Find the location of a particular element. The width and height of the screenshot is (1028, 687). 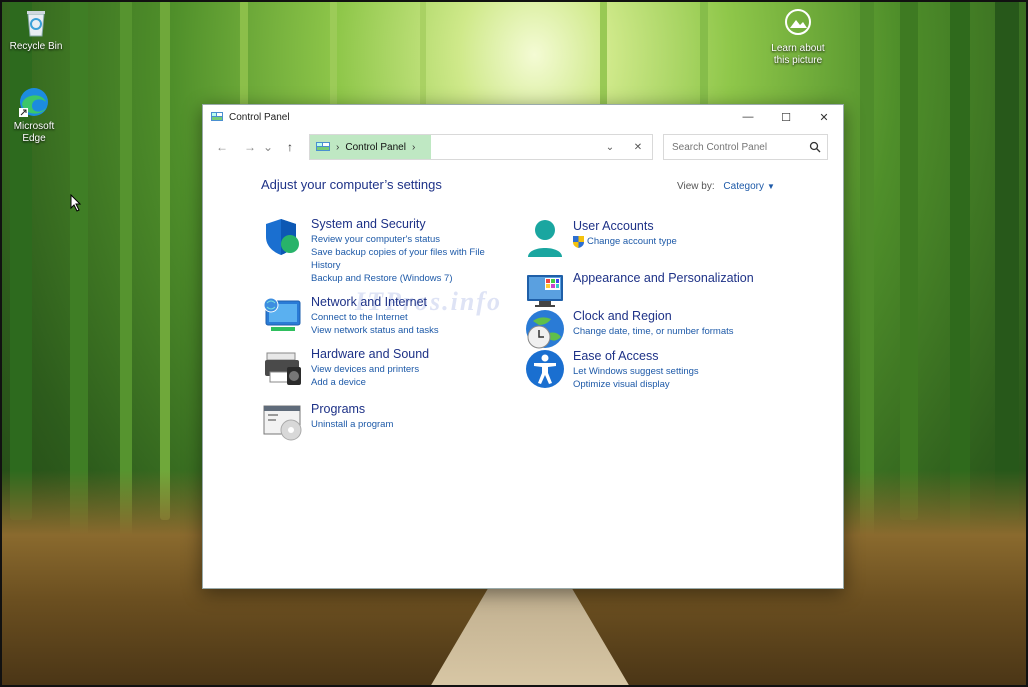

category-appearance-and-personalization: Appearance and Personalization is located at coordinates (639, 291).